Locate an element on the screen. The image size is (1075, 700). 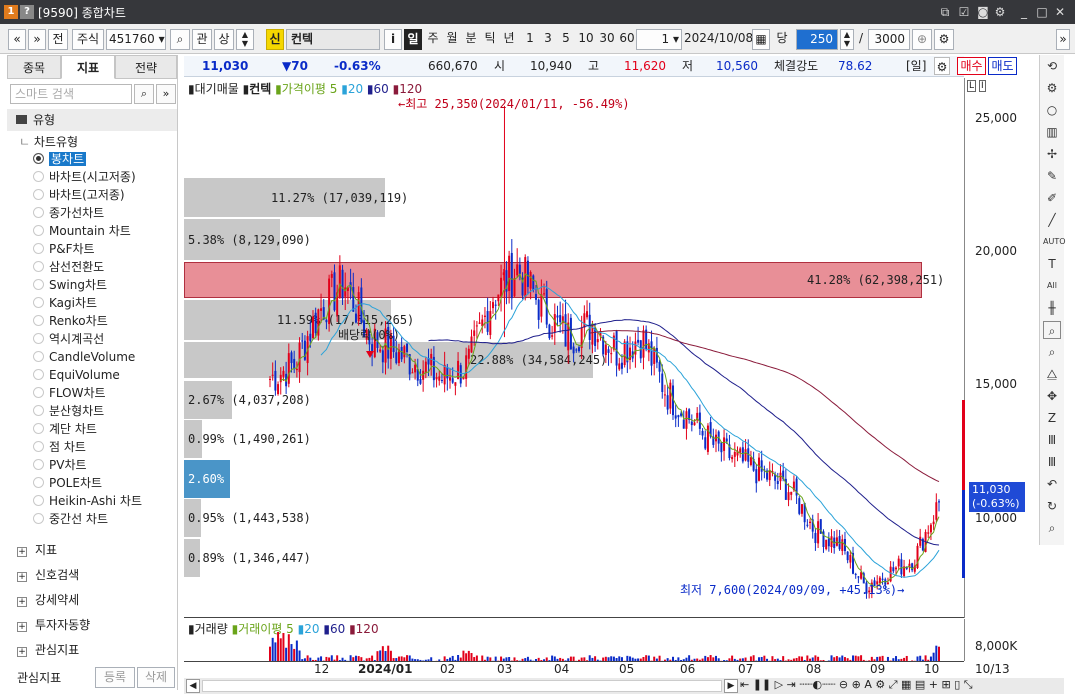
unit-30: 30 is located at coordinates (607, 39).